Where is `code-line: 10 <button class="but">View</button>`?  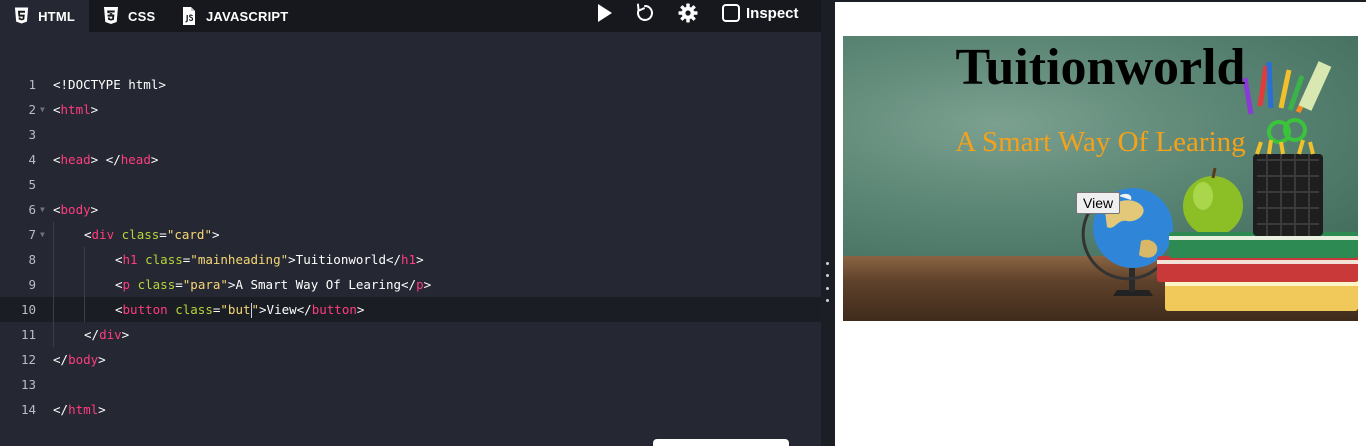
code-line: 10 <button class="but">View</button> is located at coordinates (410, 309).